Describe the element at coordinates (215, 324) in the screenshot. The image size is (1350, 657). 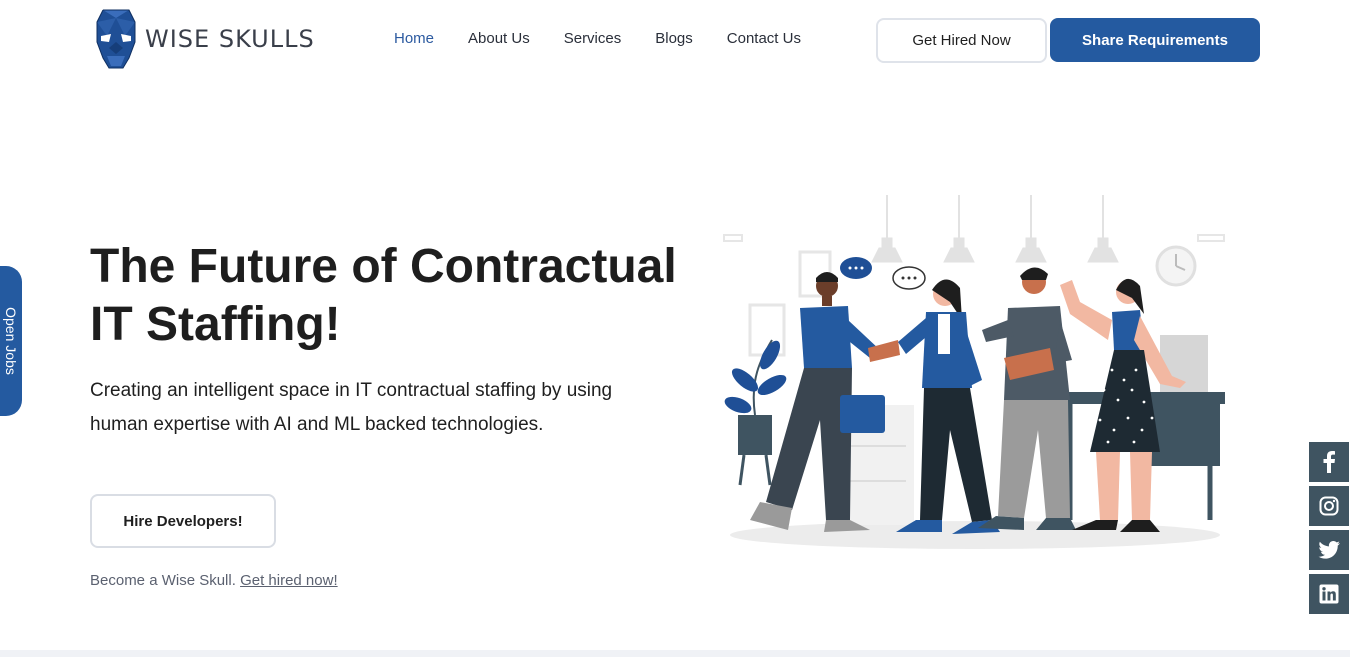
I see `hero-title-line2: IT Staffing!` at that location.